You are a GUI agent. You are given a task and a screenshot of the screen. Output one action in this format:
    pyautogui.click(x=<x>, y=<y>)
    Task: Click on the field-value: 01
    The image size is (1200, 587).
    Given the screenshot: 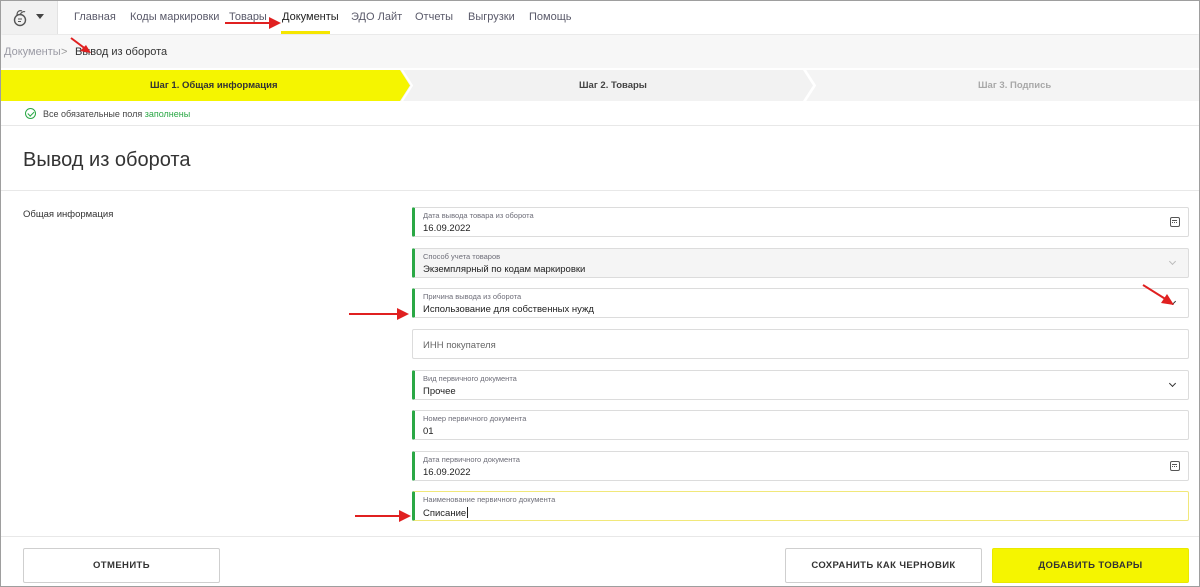 What is the action you would take?
    pyautogui.click(x=428, y=431)
    